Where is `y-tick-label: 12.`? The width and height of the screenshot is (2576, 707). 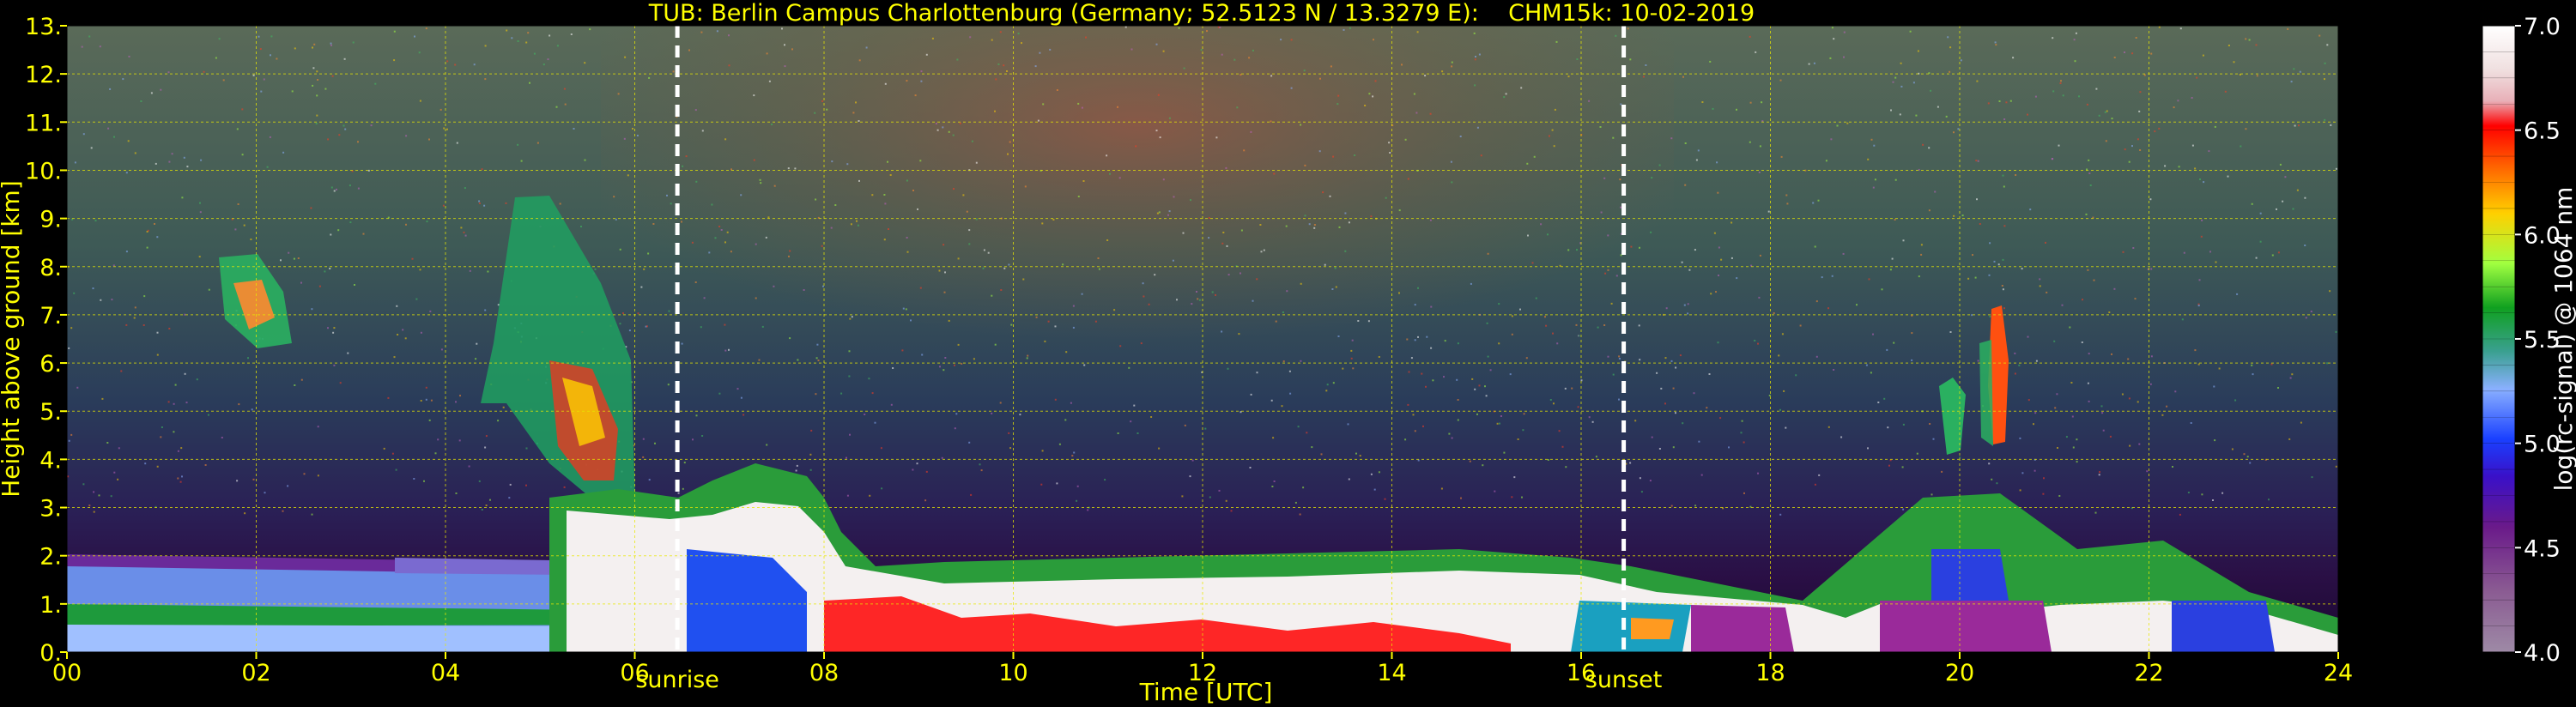 y-tick-label: 12. is located at coordinates (43, 75).